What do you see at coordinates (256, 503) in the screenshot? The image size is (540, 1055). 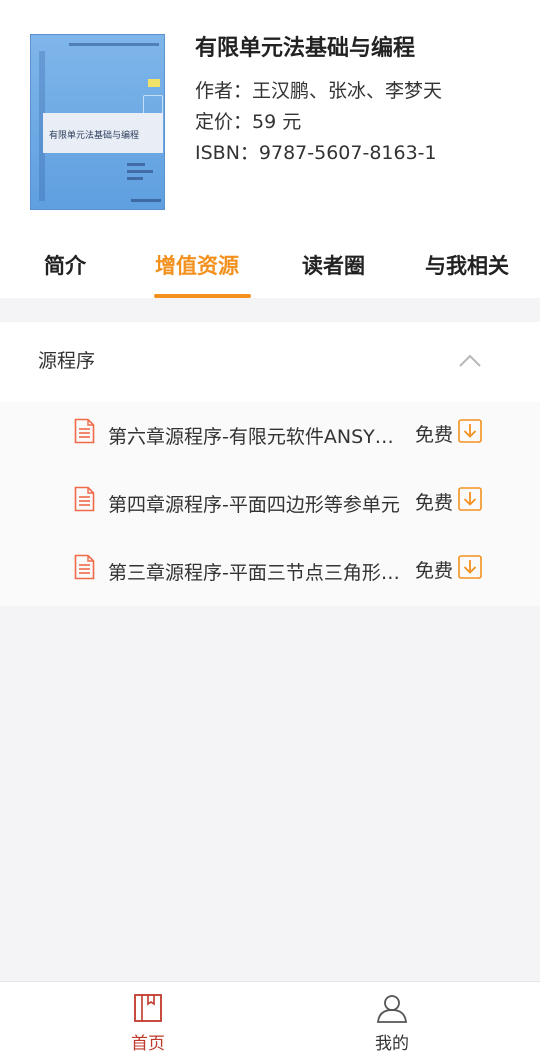 I see `file-name: 第四章源程序-平面四边形等参单元` at bounding box center [256, 503].